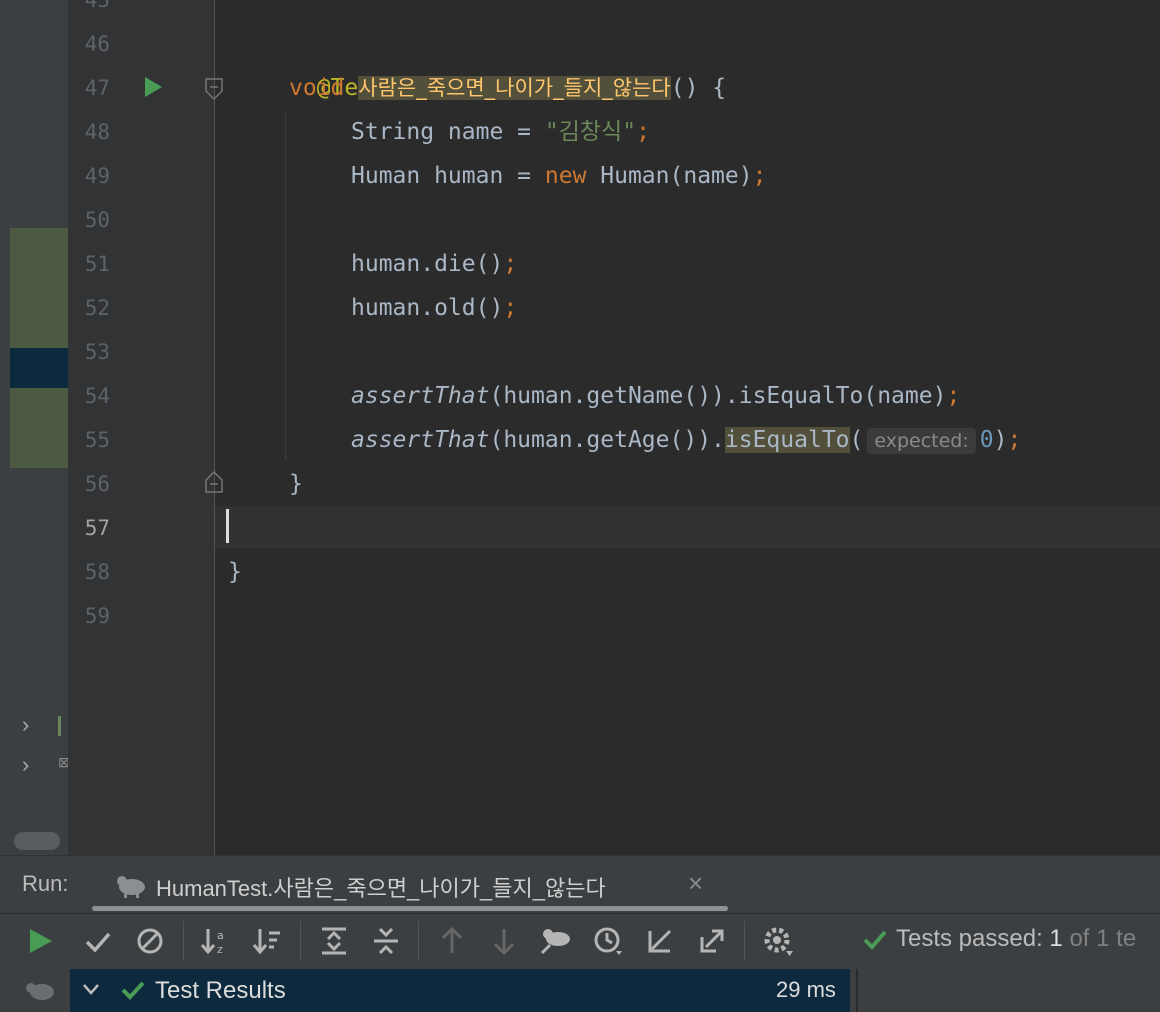 This screenshot has width=1160, height=1012. I want to click on export-icon, so click(712, 941).